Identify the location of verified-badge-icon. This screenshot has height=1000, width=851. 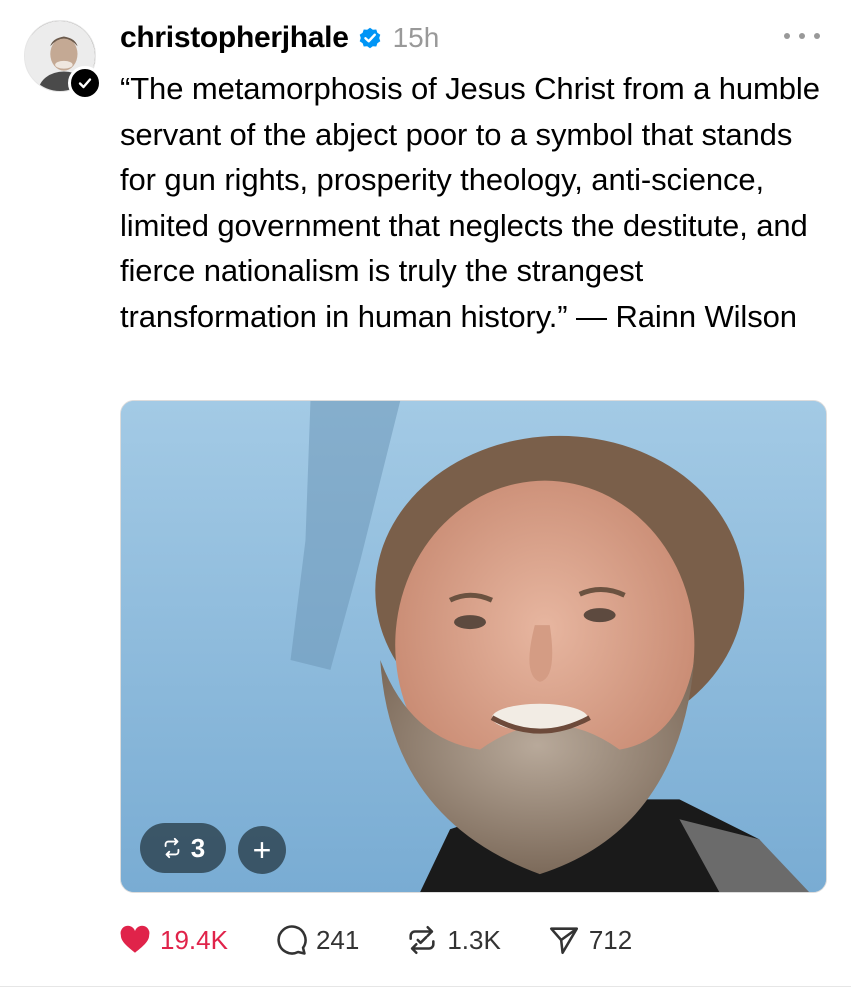
(369, 38).